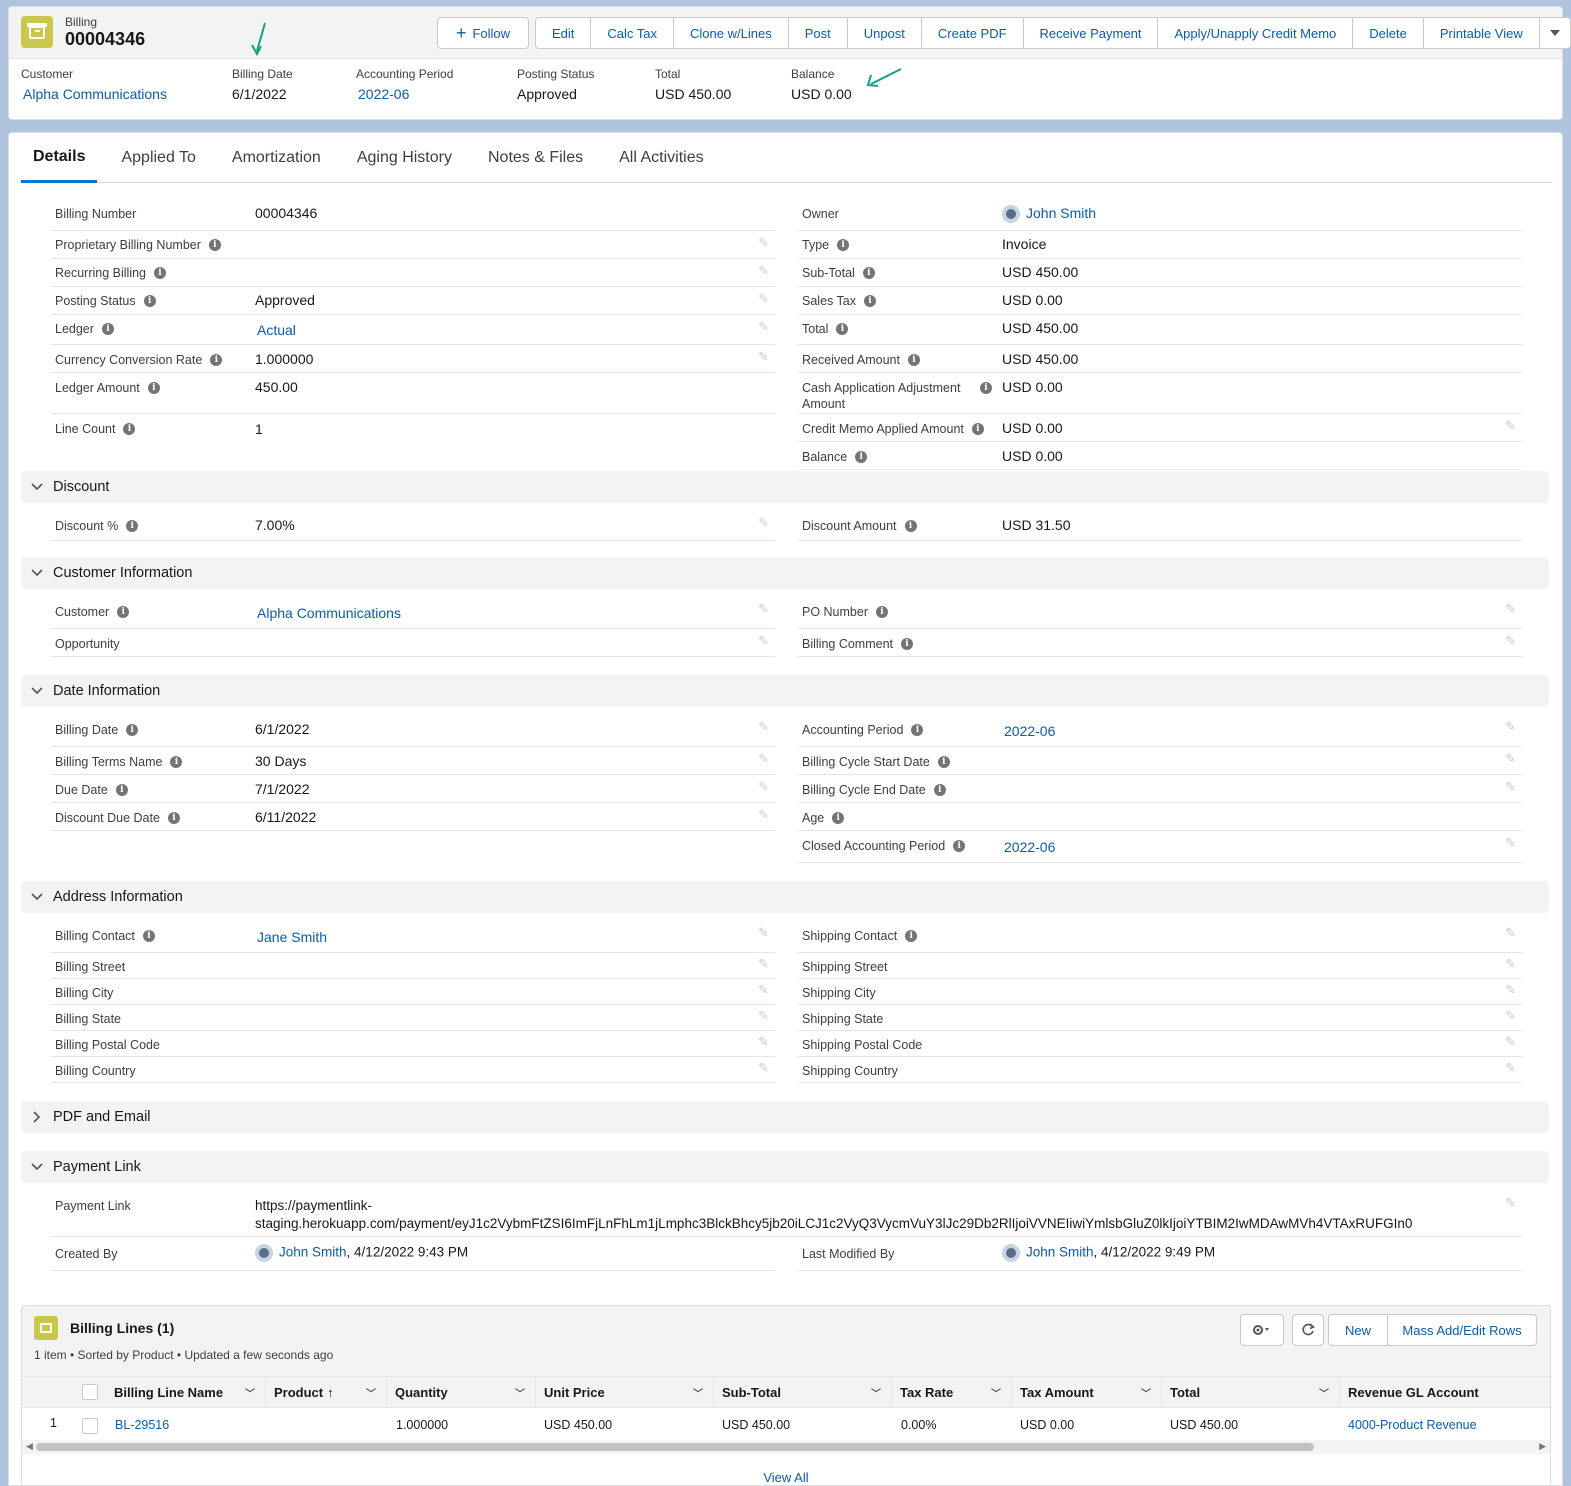 This screenshot has height=1486, width=1571. What do you see at coordinates (785, 487) in the screenshot?
I see `section-discount-header: Discount` at bounding box center [785, 487].